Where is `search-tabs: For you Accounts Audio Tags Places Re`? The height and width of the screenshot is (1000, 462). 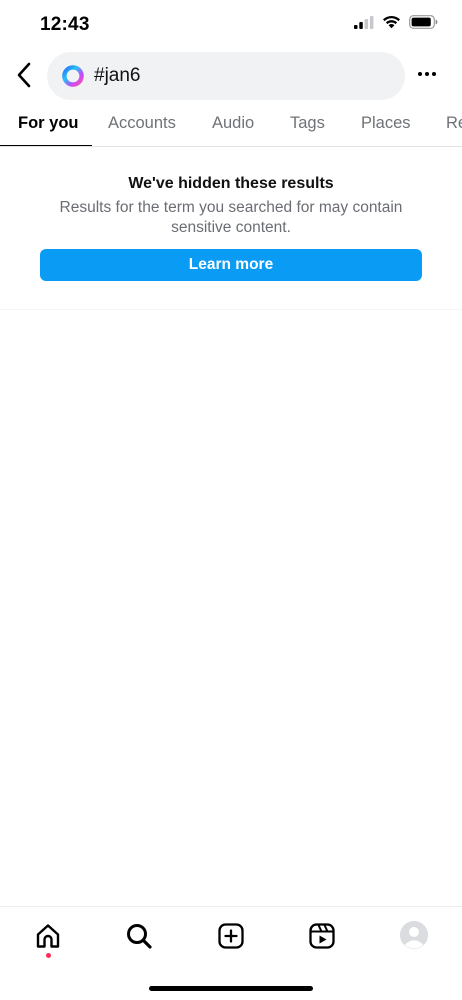
search-tabs: For you Accounts Audio Tags Places Re is located at coordinates (231, 124).